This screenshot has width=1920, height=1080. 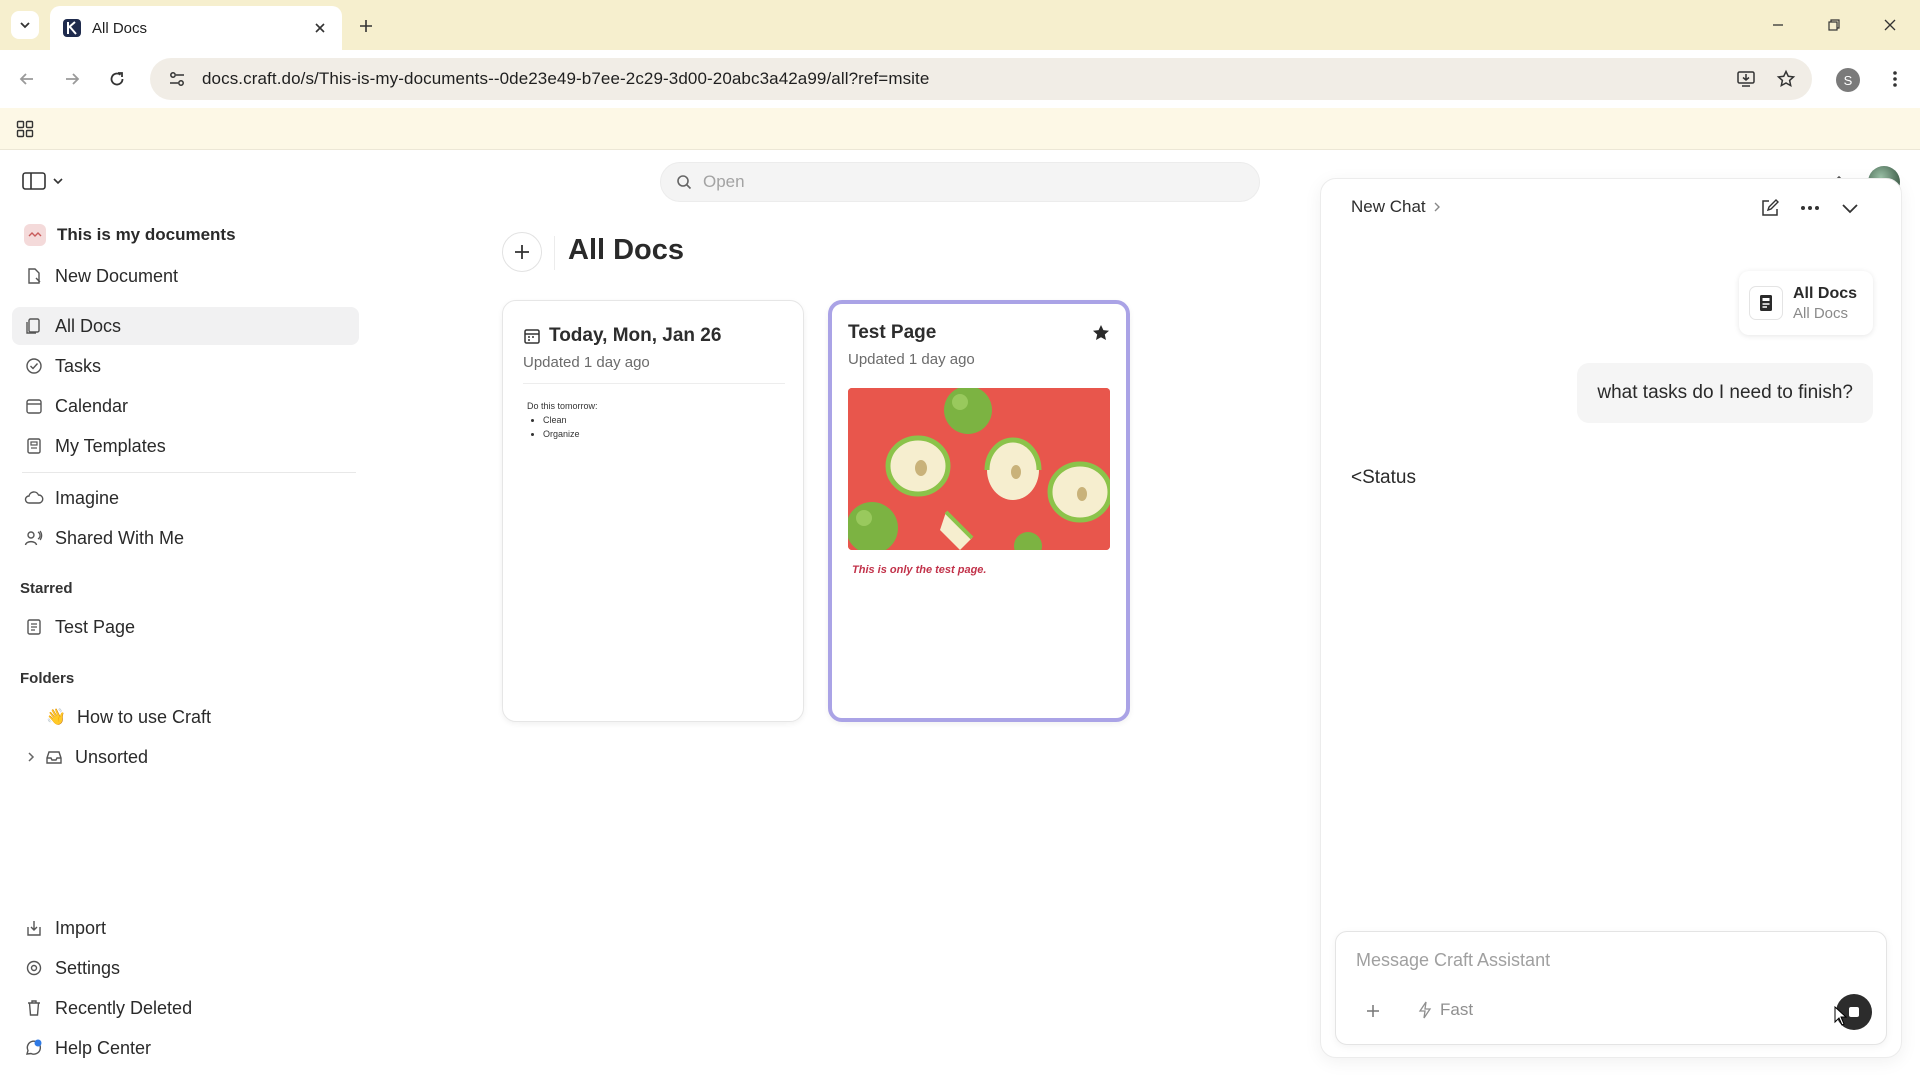 I want to click on close-icon, so click(x=320, y=28).